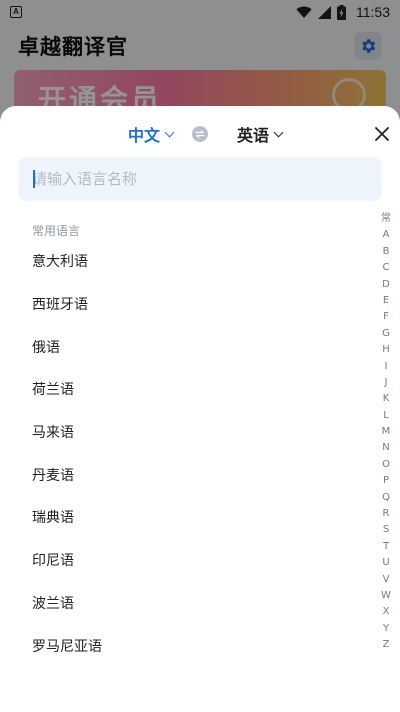  I want to click on language-list-item: 荷兰语, so click(185, 389).